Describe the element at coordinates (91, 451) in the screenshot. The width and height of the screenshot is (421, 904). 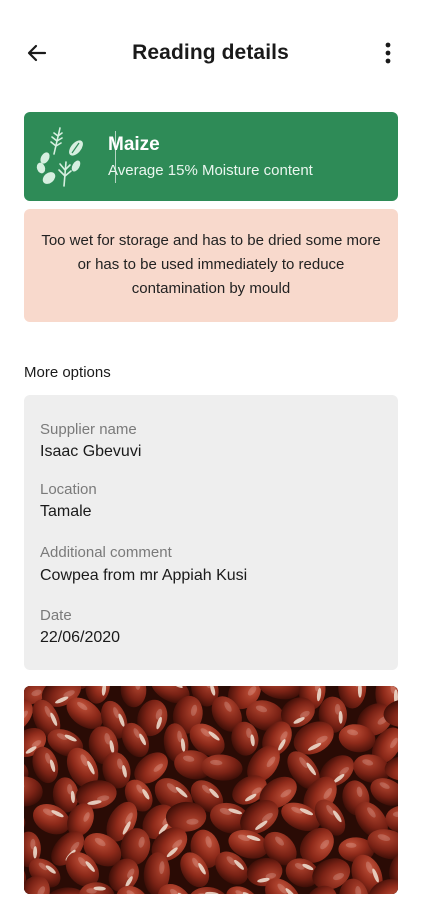
I see `supplier-value: Isaac Gbevuvi` at that location.